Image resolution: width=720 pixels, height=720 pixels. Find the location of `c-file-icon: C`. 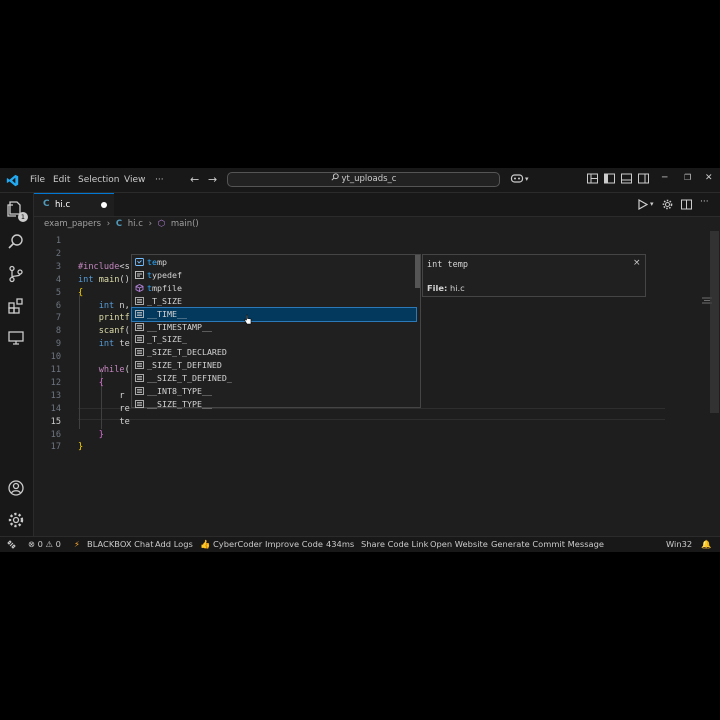

c-file-icon: C is located at coordinates (119, 224).